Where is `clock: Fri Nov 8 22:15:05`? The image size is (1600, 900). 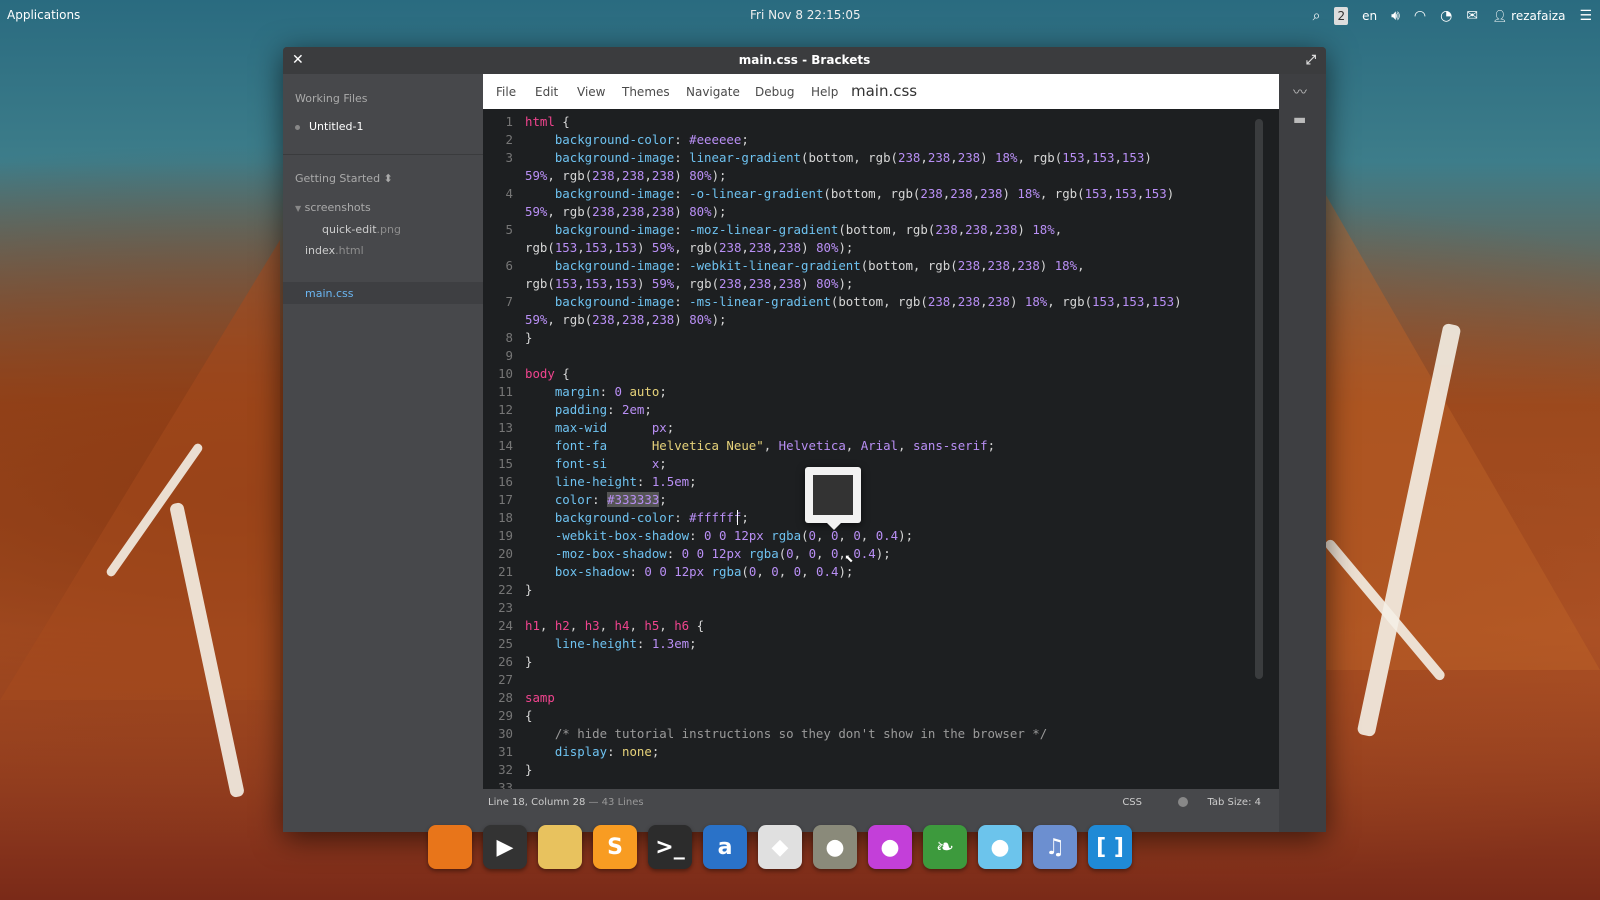
clock: Fri Nov 8 22:15:05 is located at coordinates (805, 15).